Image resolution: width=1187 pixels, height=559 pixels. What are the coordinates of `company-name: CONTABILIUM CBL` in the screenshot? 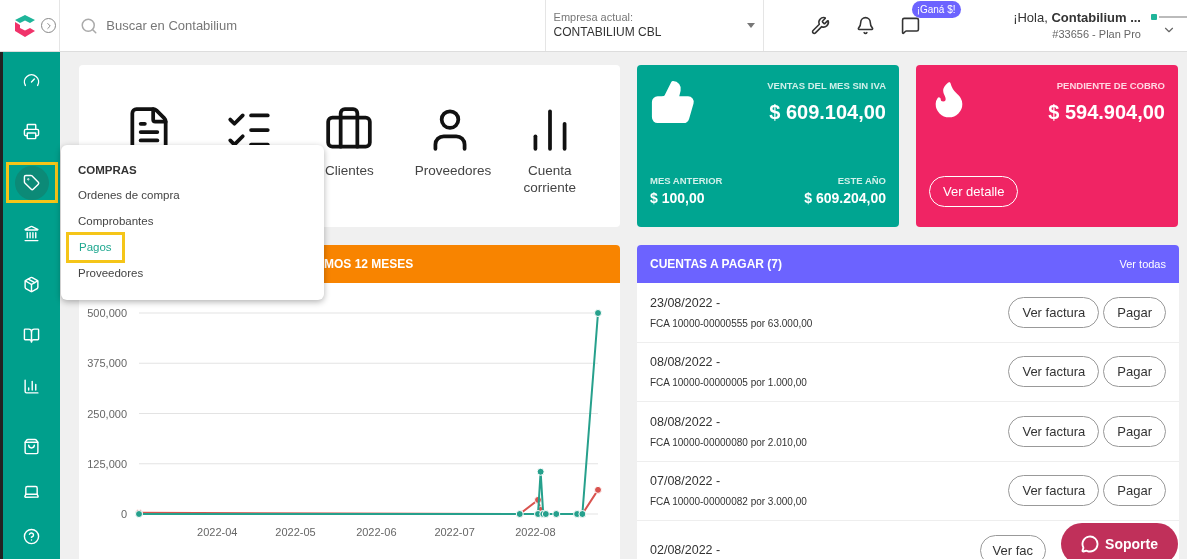 It's located at (607, 32).